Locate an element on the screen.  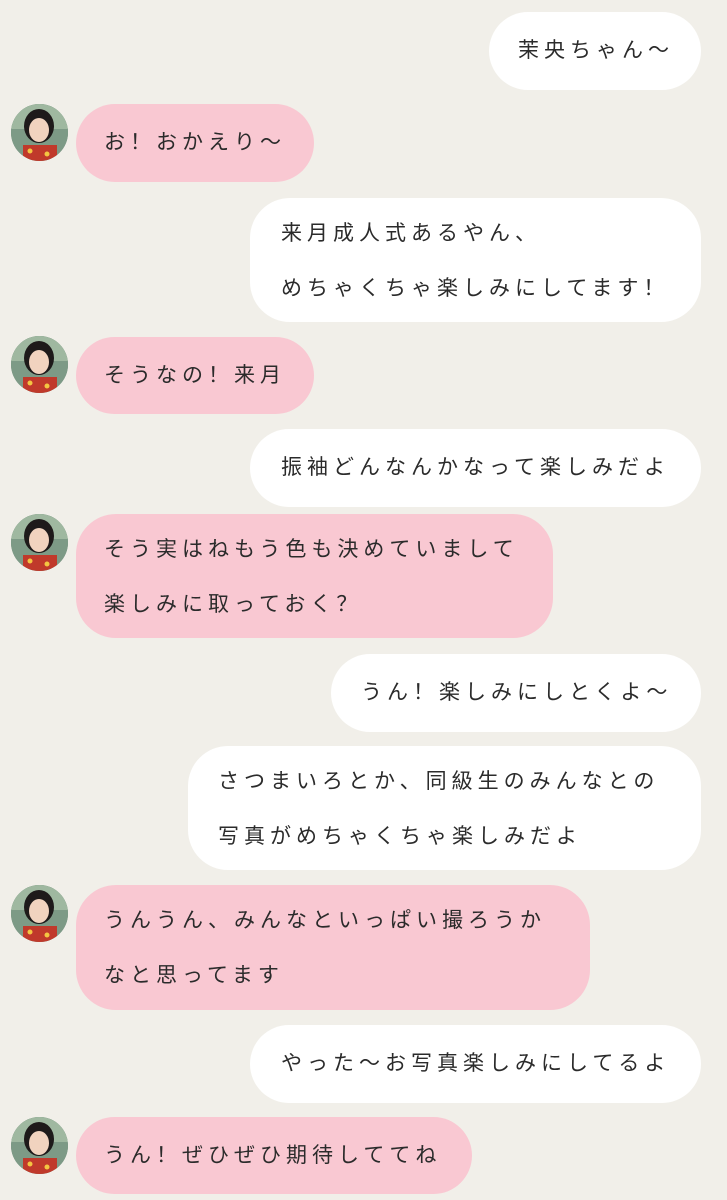
message-text: うんうん、みんなといっぱい撮ろうか is located at coordinates (325, 920).